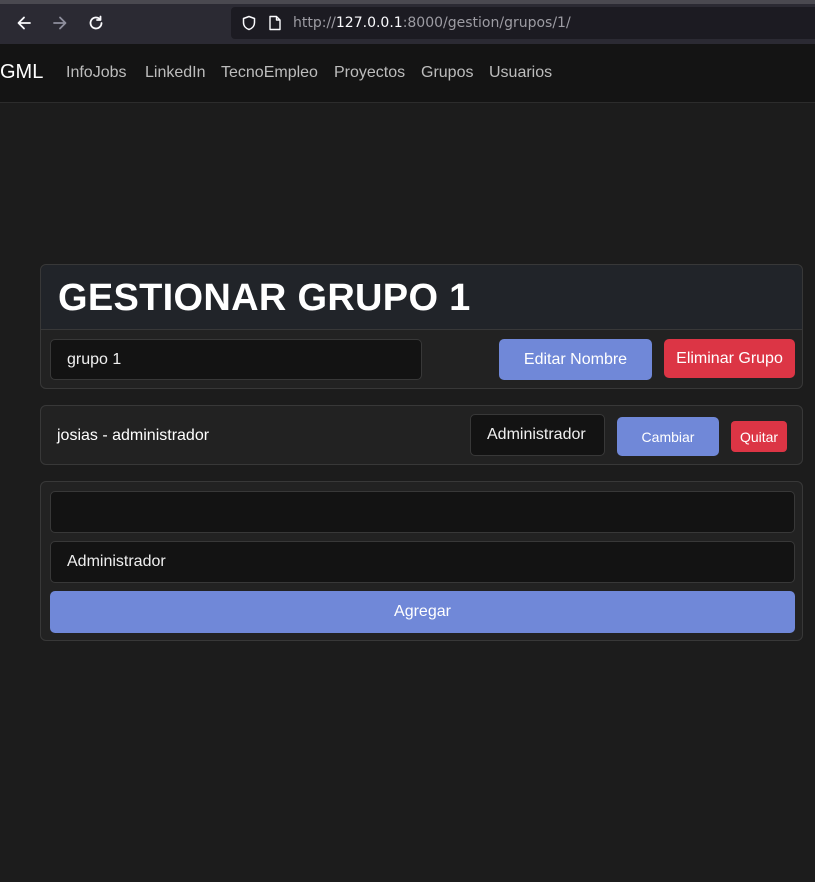 The height and width of the screenshot is (882, 815). I want to click on forward-icon, so click(60, 23).